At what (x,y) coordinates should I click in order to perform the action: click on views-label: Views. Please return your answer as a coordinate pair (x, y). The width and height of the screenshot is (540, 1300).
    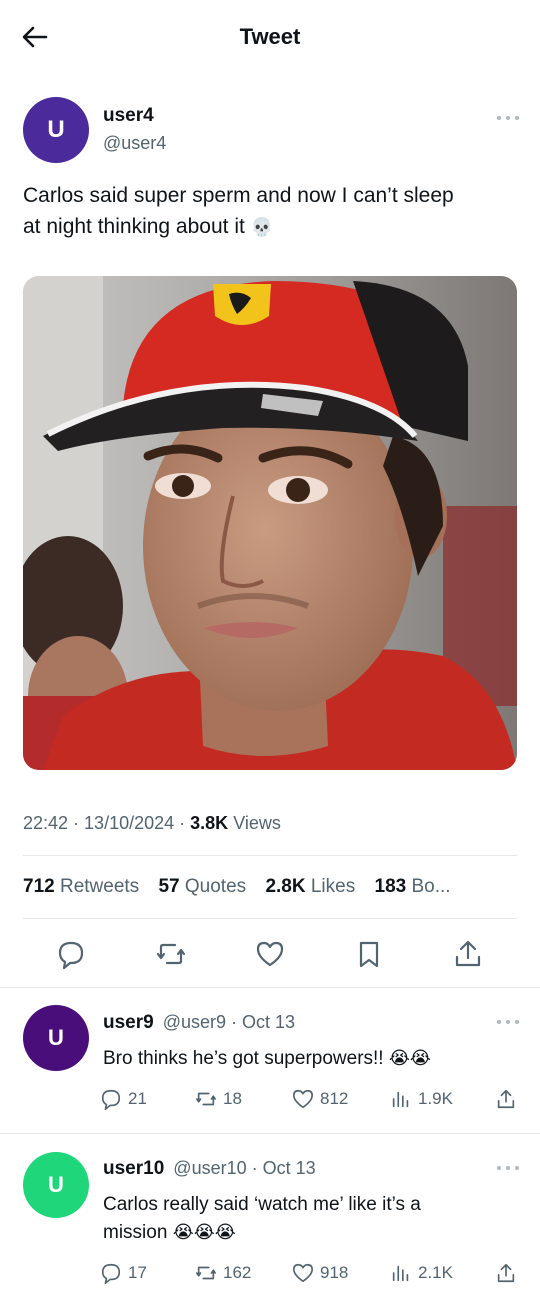
    Looking at the image, I should click on (257, 823).